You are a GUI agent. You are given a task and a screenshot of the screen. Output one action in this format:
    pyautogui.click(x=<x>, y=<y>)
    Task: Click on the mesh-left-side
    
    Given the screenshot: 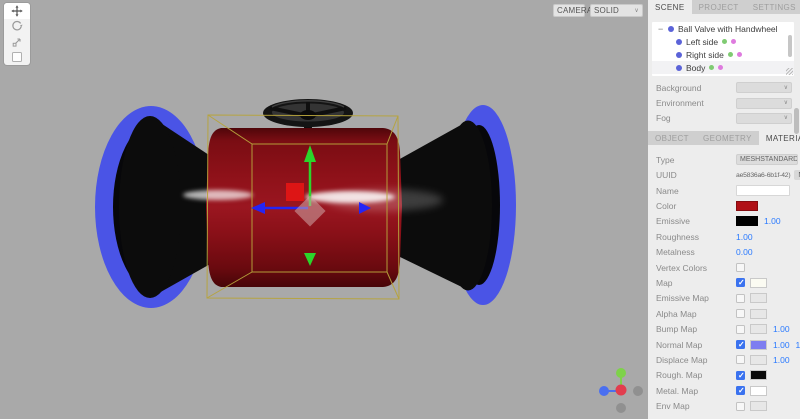 What is the action you would take?
    pyautogui.click(x=153, y=207)
    